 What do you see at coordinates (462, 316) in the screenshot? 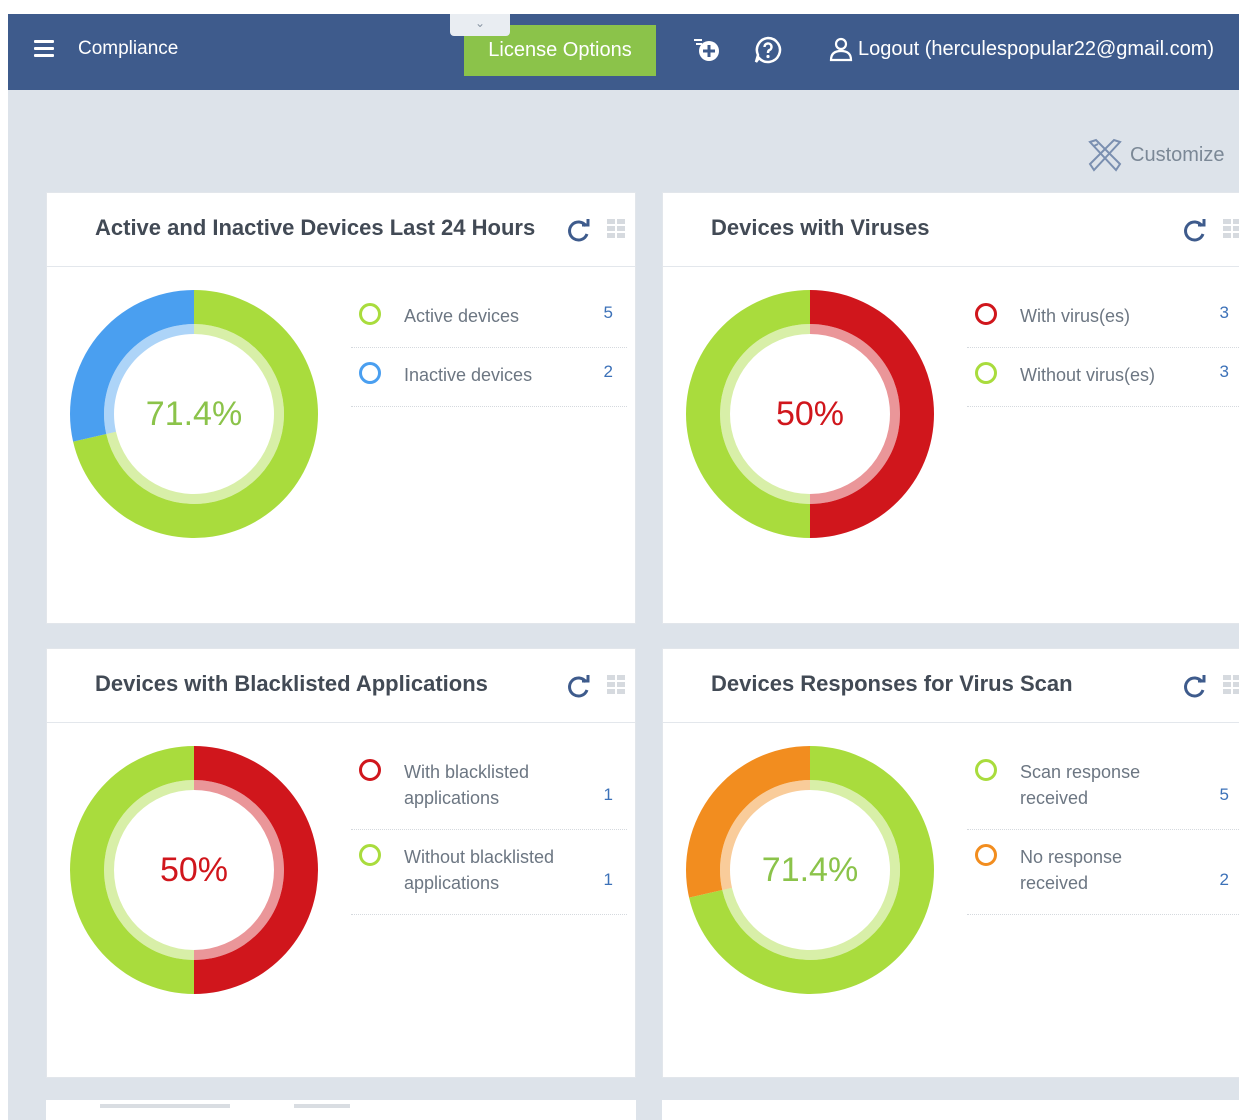
I see `legend-label: Active devices` at bounding box center [462, 316].